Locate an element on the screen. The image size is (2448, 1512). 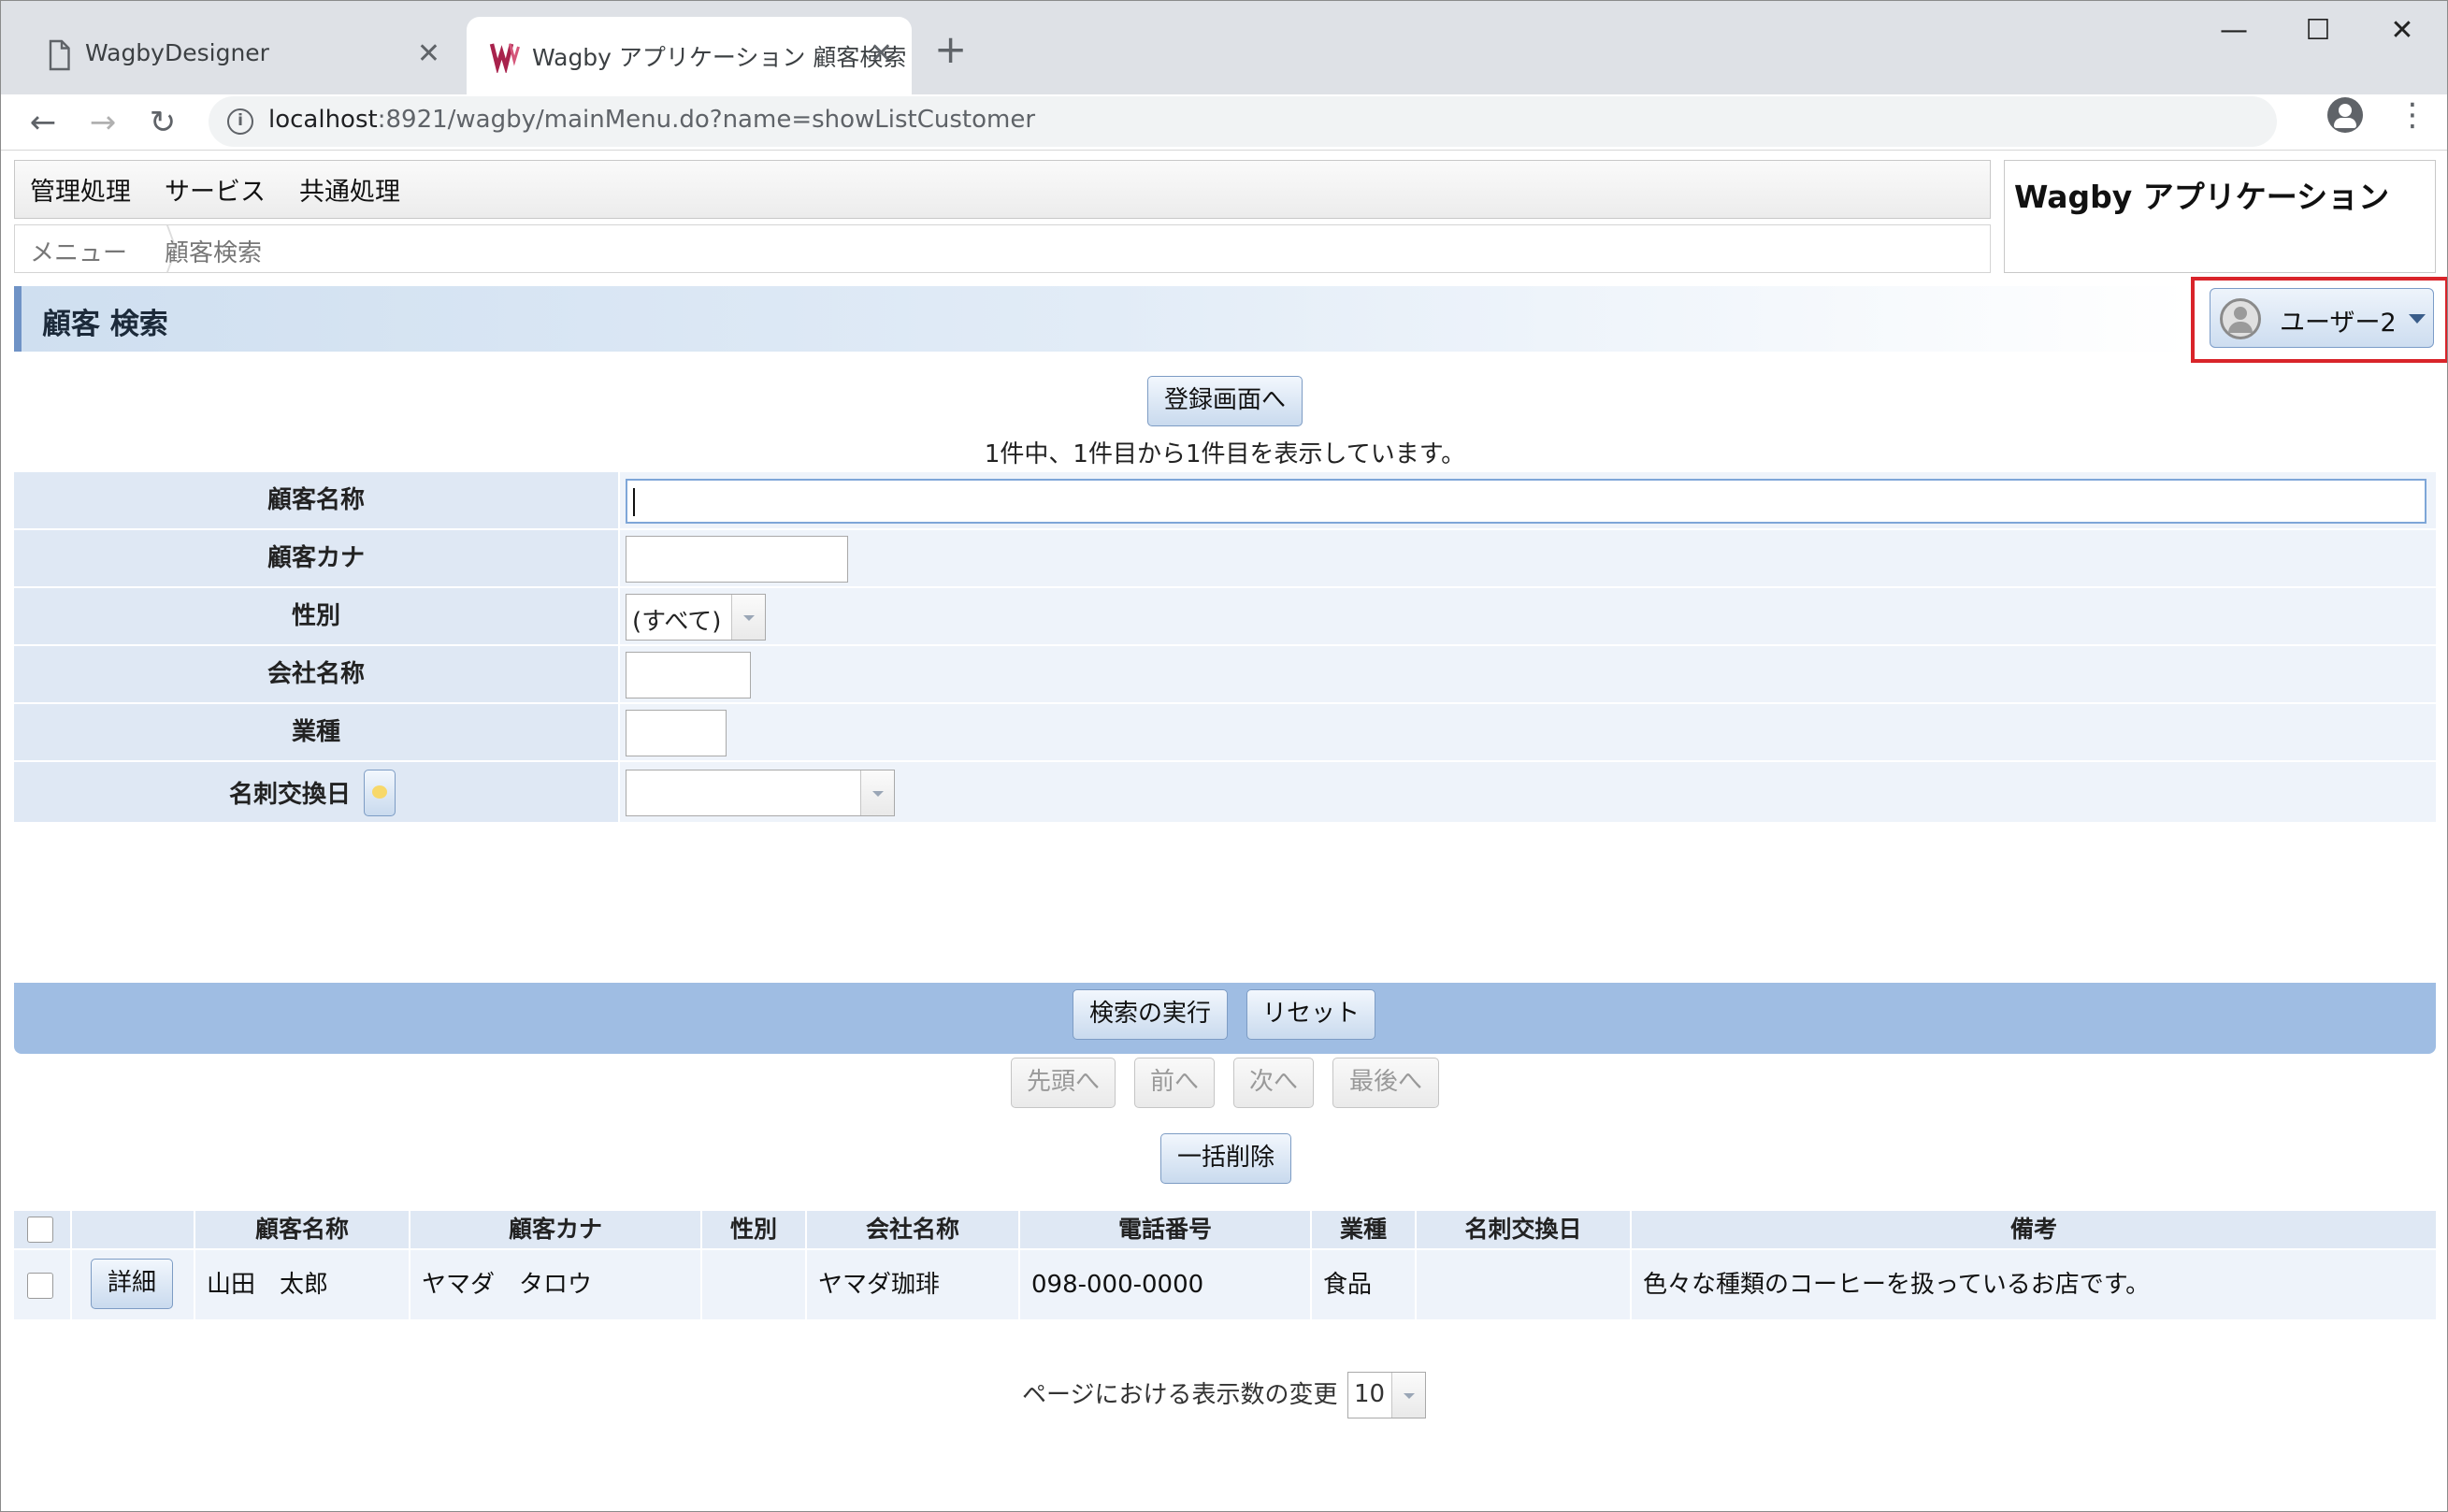
calendar-button is located at coordinates (380, 793).